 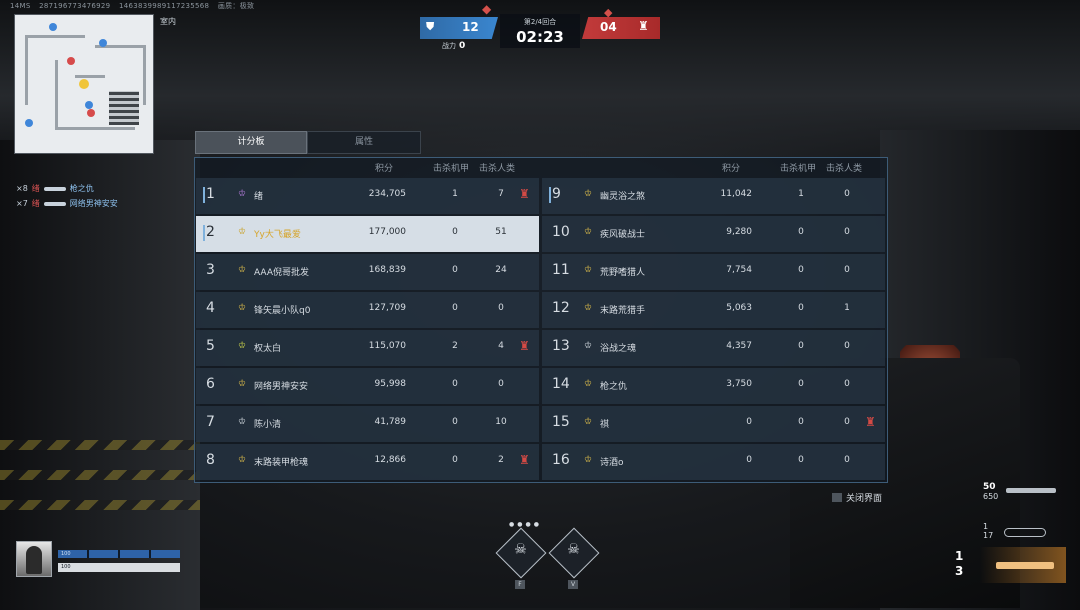 What do you see at coordinates (210, 422) in the screenshot?
I see `rank-number: 7` at bounding box center [210, 422].